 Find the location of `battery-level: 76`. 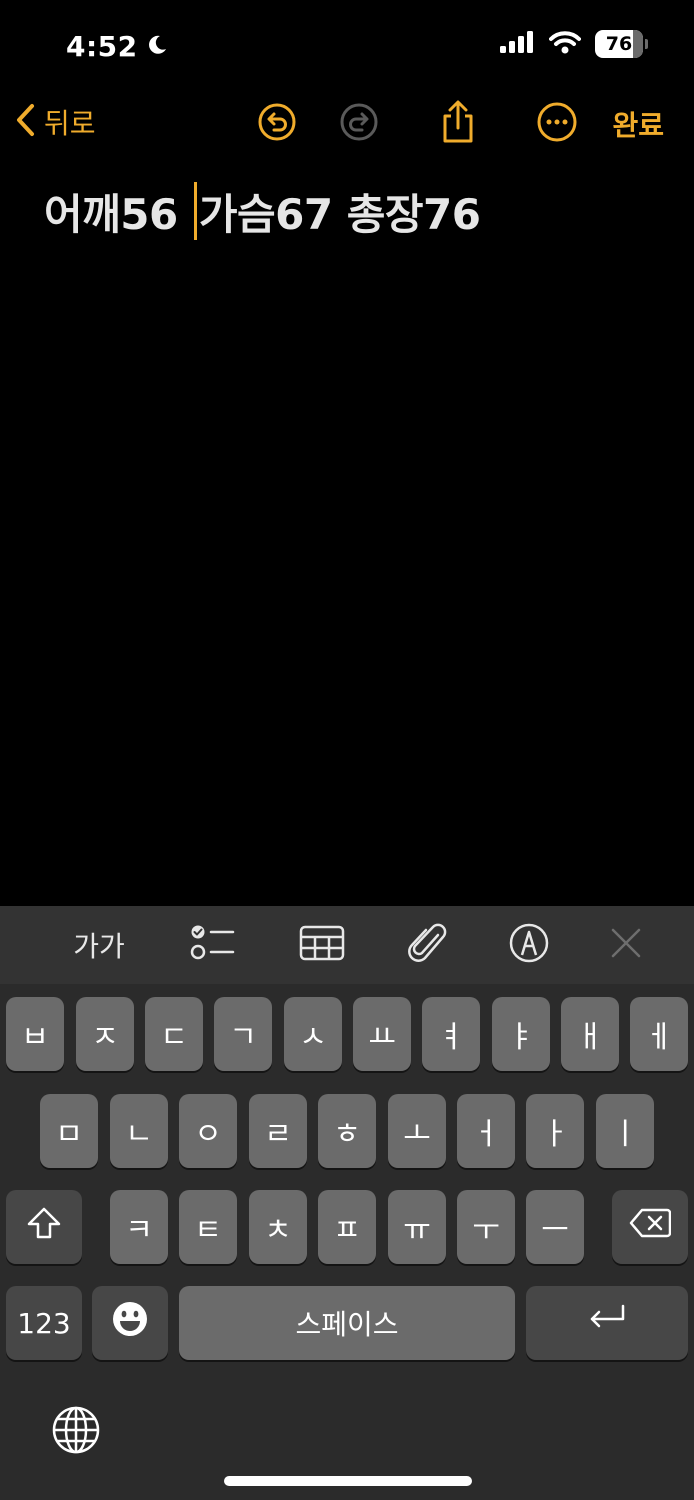

battery-level: 76 is located at coordinates (619, 44).